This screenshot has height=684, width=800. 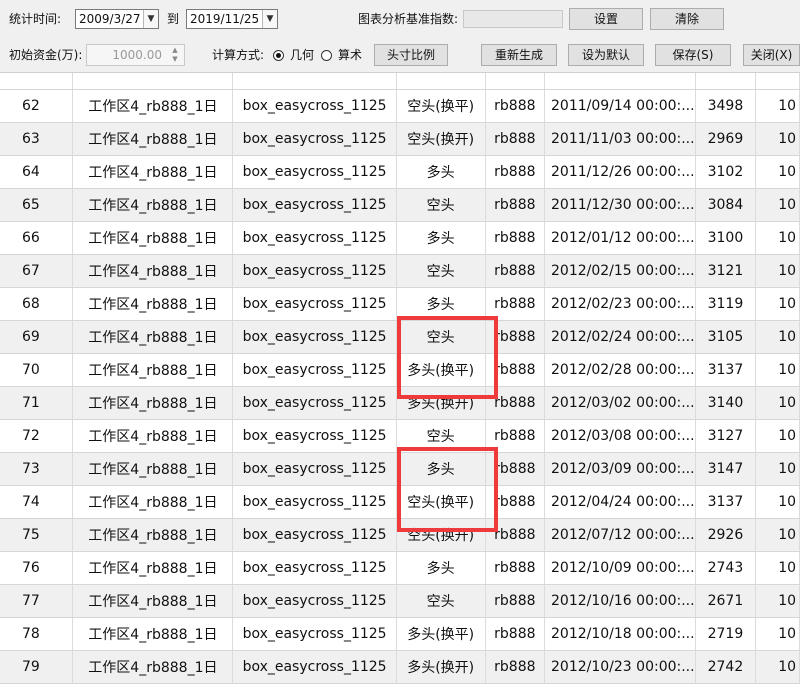 What do you see at coordinates (726, 337) in the screenshot?
I see `price-cell: 3105` at bounding box center [726, 337].